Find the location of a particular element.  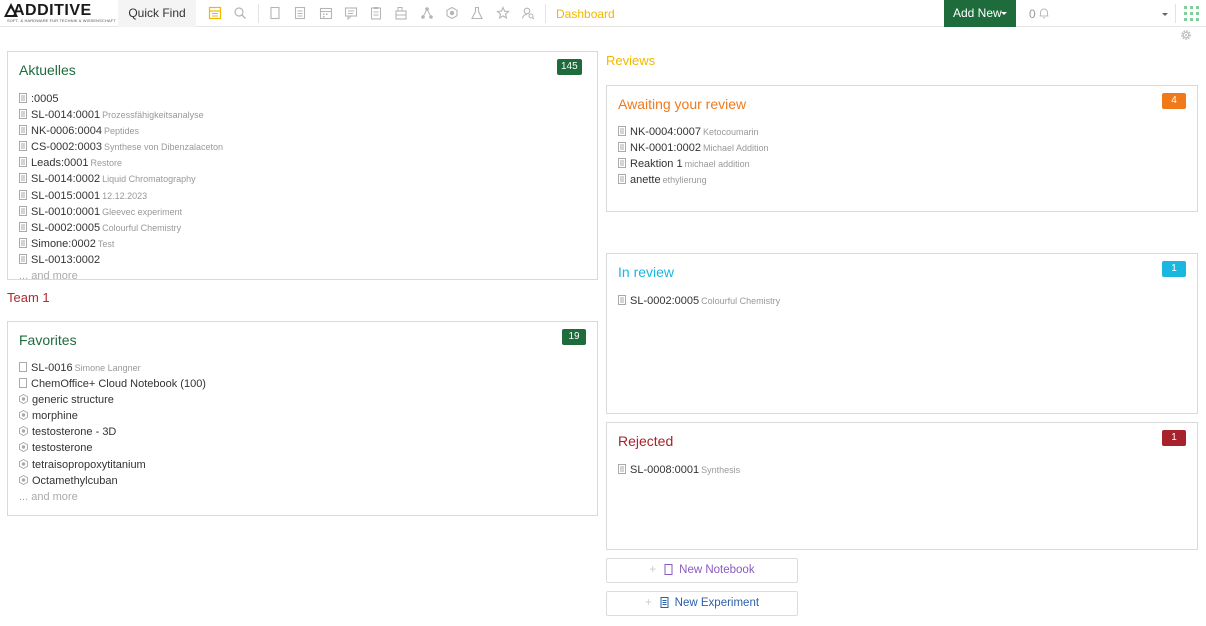

item-name: :0005 is located at coordinates (45, 99).